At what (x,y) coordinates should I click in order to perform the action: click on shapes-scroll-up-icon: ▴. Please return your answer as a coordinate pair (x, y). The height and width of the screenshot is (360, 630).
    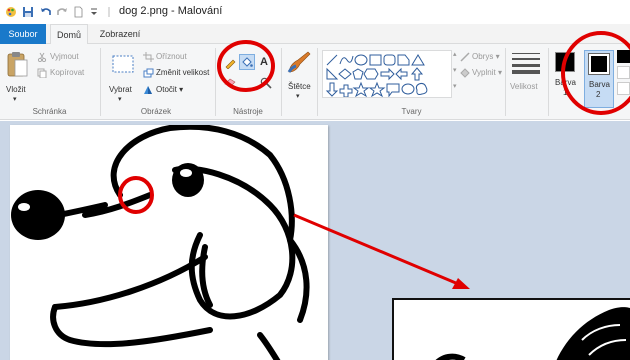
    Looking at the image, I should click on (455, 54).